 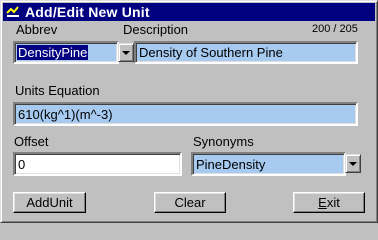 I want to click on synonyms-label: Synonyms, so click(x=223, y=141).